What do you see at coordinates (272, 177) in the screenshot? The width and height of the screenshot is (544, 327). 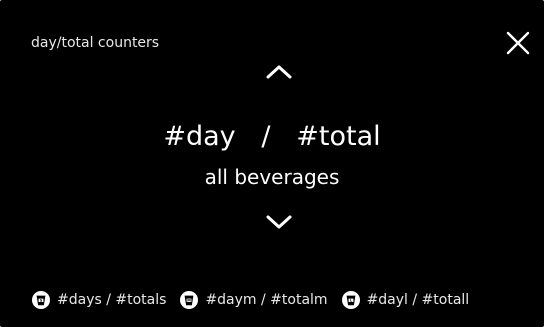 I see `beverage-category: all beverages` at bounding box center [272, 177].